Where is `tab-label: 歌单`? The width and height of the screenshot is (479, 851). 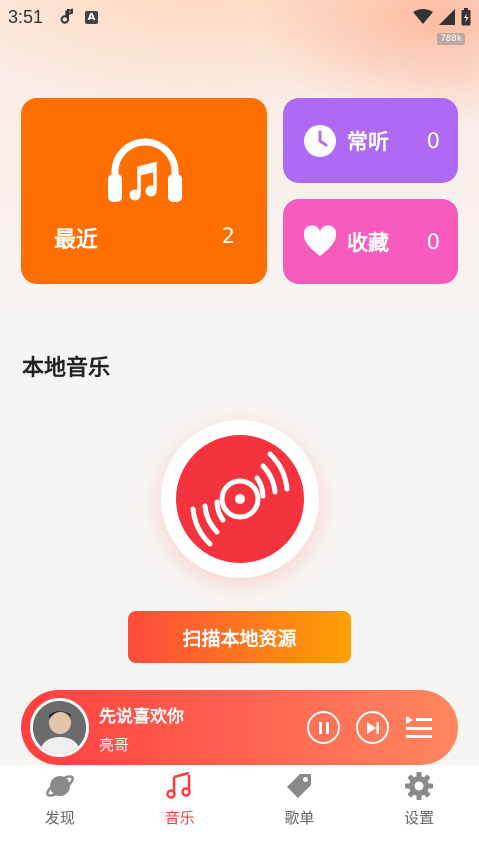 tab-label: 歌单 is located at coordinates (299, 818).